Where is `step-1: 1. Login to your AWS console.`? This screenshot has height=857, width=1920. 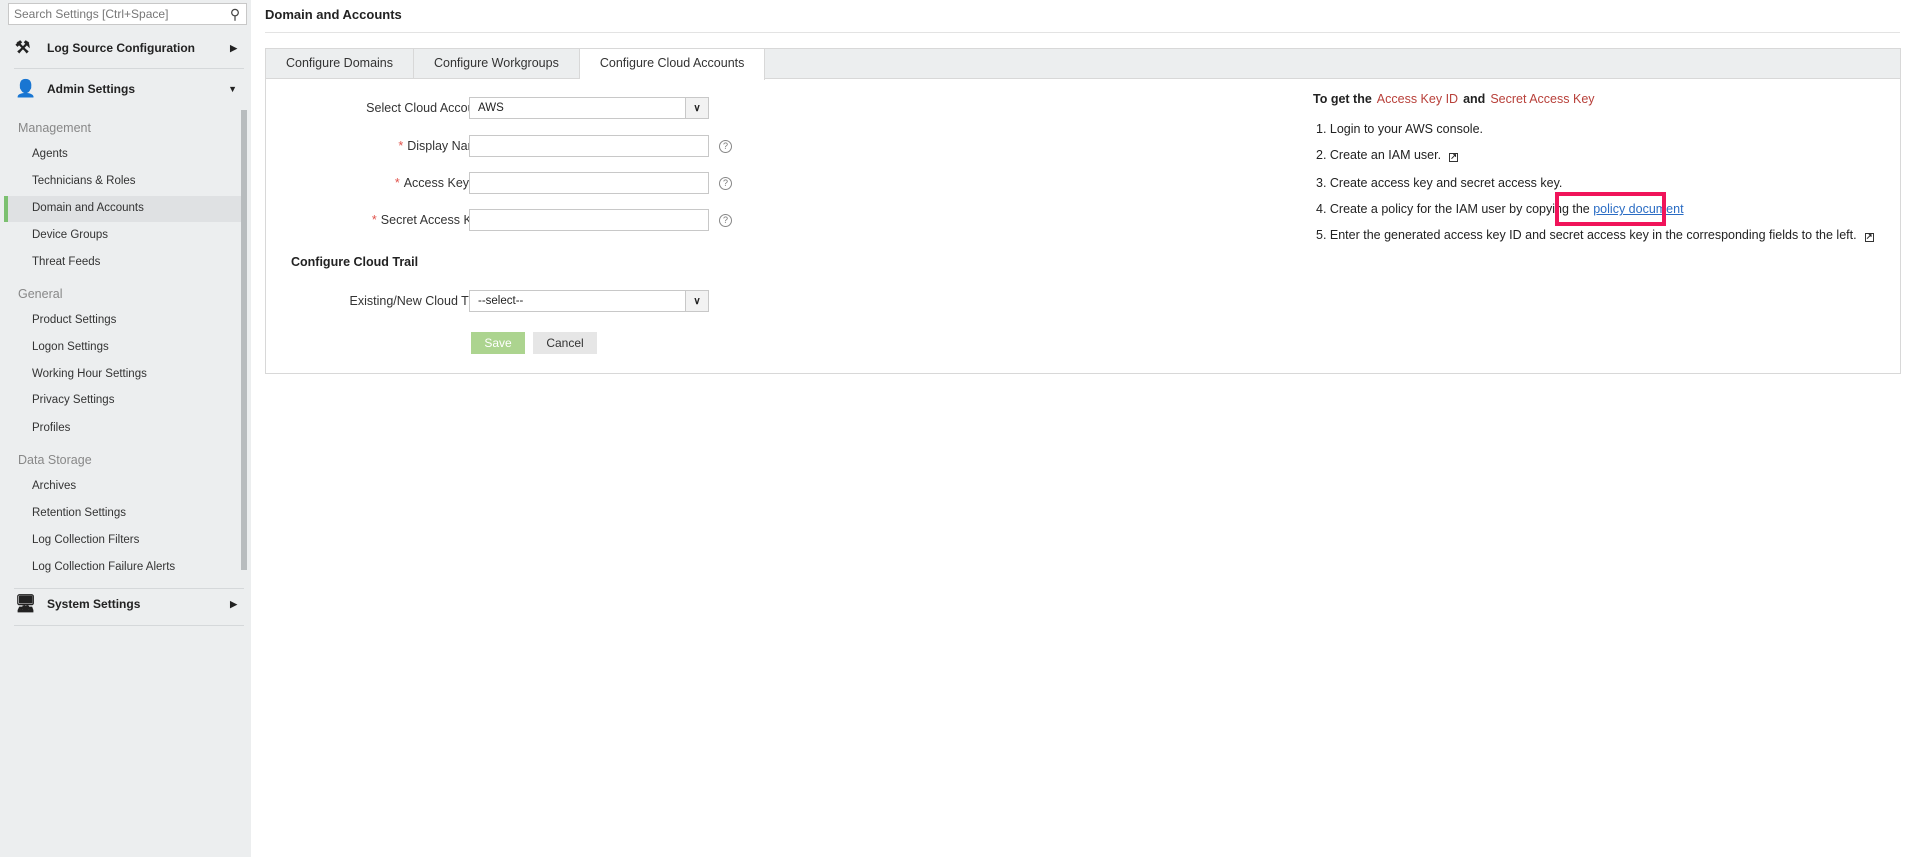 step-1: 1. Login to your AWS console. is located at coordinates (1399, 129).